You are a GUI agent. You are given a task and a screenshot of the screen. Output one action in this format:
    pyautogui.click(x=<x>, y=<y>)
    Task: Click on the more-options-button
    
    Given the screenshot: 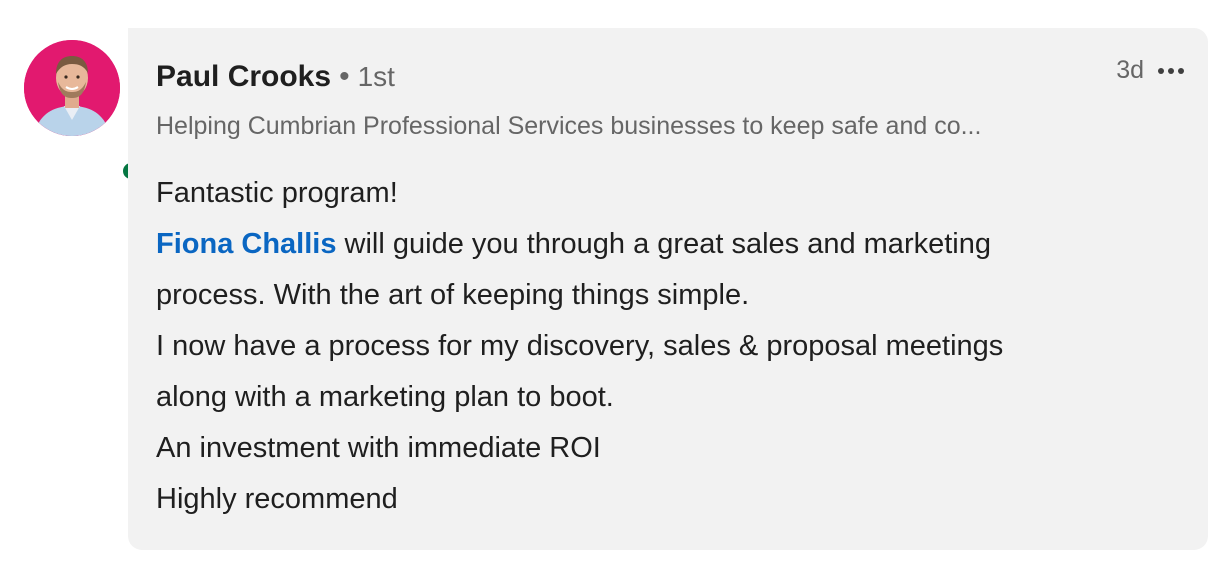 What is the action you would take?
    pyautogui.click(x=1171, y=71)
    